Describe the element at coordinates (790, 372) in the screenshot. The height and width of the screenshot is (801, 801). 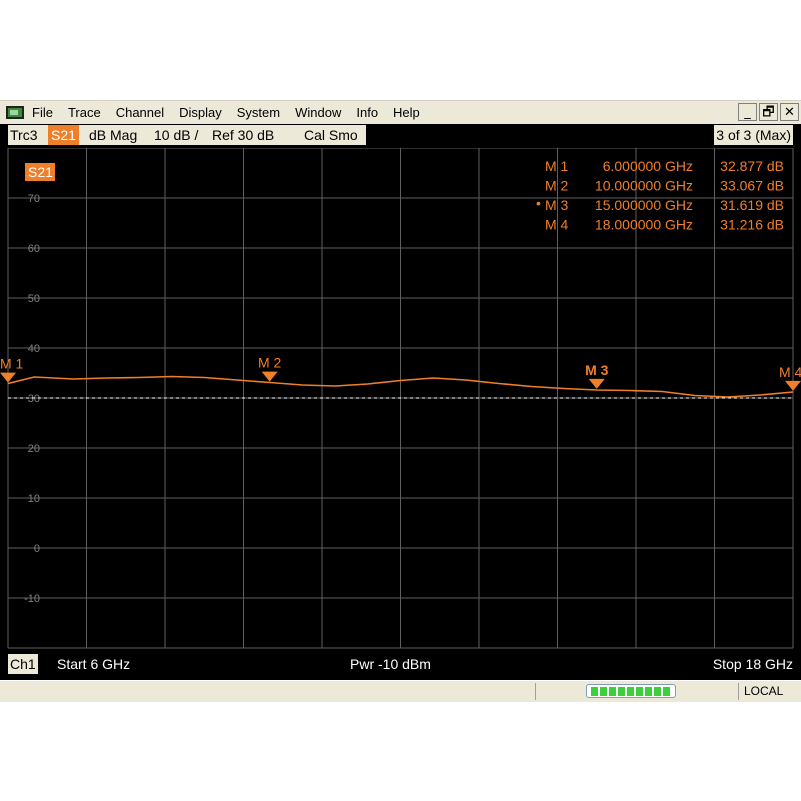
I see `marker-label: M 4` at that location.